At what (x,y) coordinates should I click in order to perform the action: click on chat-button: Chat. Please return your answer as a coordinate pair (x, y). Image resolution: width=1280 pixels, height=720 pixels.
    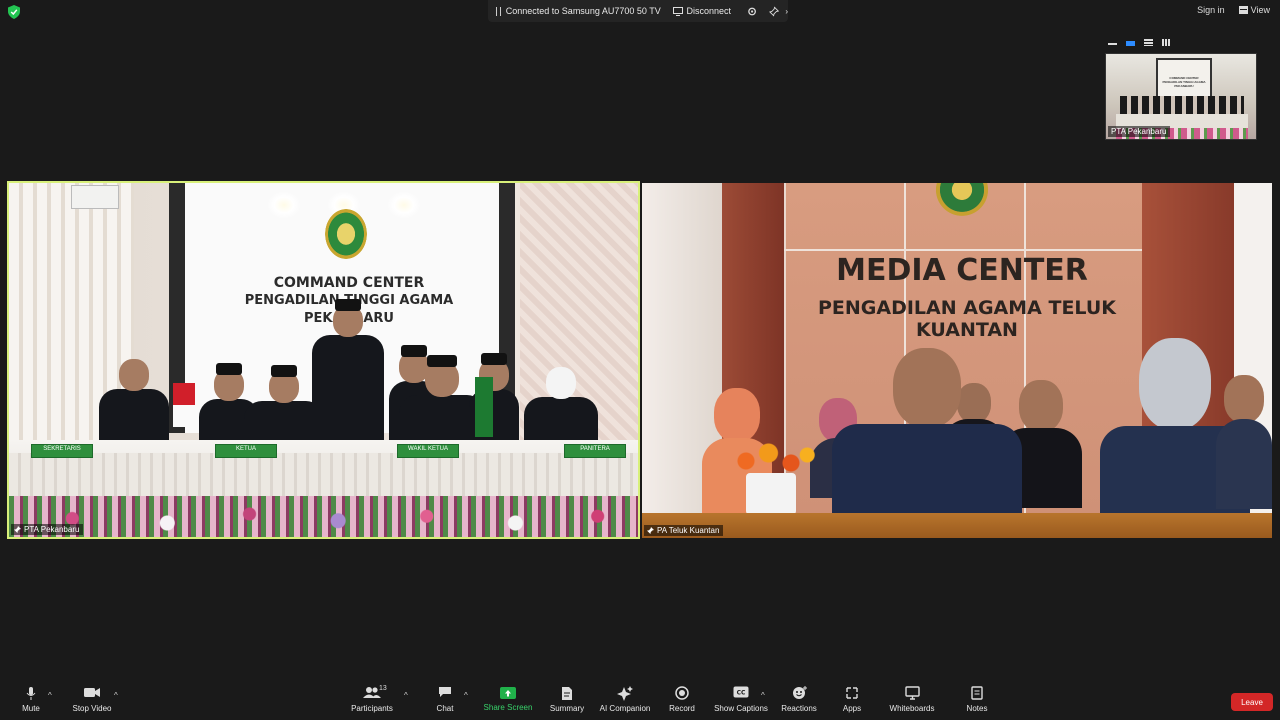
    Looking at the image, I should click on (445, 699).